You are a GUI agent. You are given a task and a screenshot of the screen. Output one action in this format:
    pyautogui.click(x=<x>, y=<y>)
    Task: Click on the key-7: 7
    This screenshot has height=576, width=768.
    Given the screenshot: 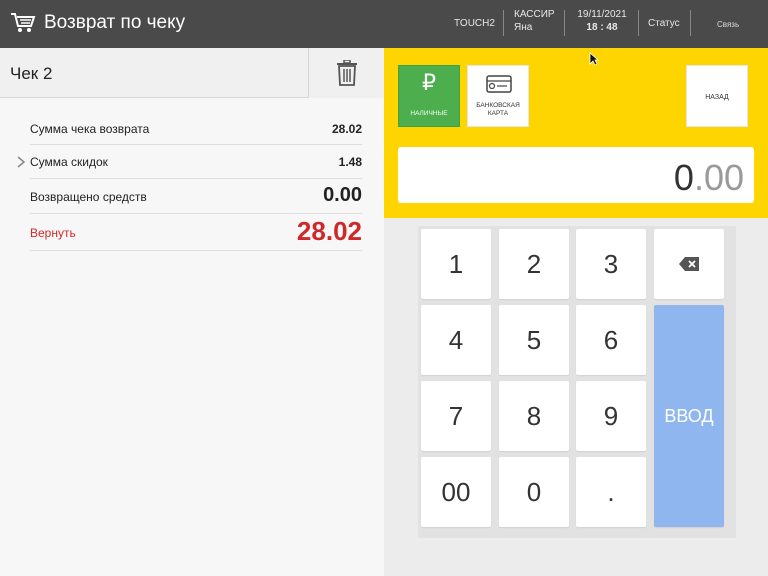 What is the action you would take?
    pyautogui.click(x=456, y=416)
    